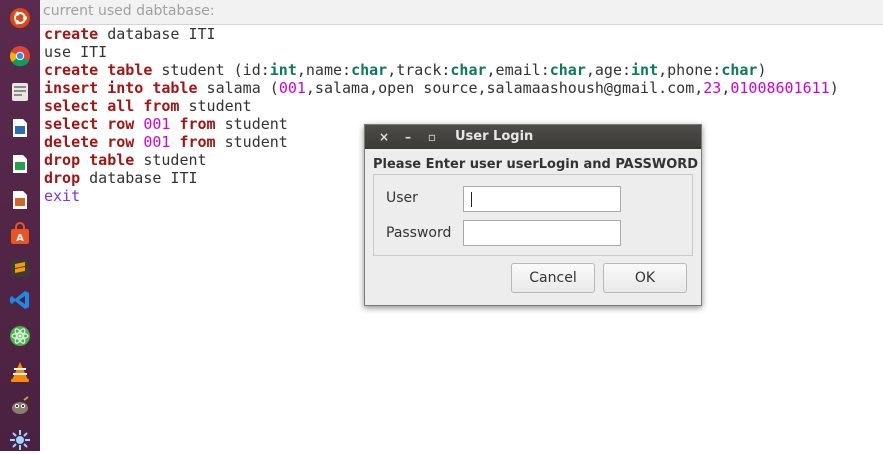  Describe the element at coordinates (608, 70) in the screenshot. I see `code-token: ,age:` at that location.